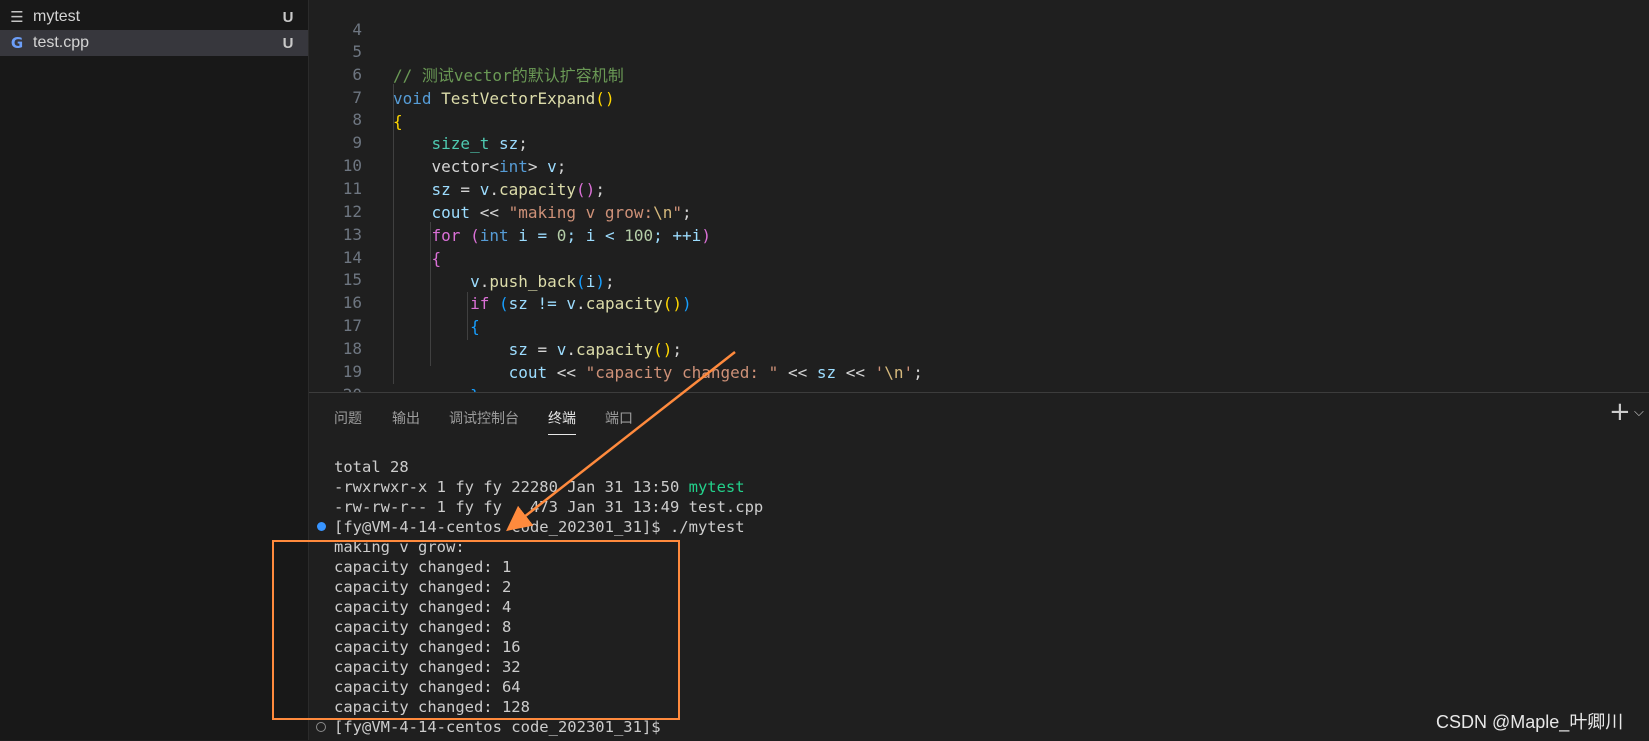  I want to click on terminal-prompt-line: [fy@VM-4-14-centos code_202301_31]$, so click(497, 727).